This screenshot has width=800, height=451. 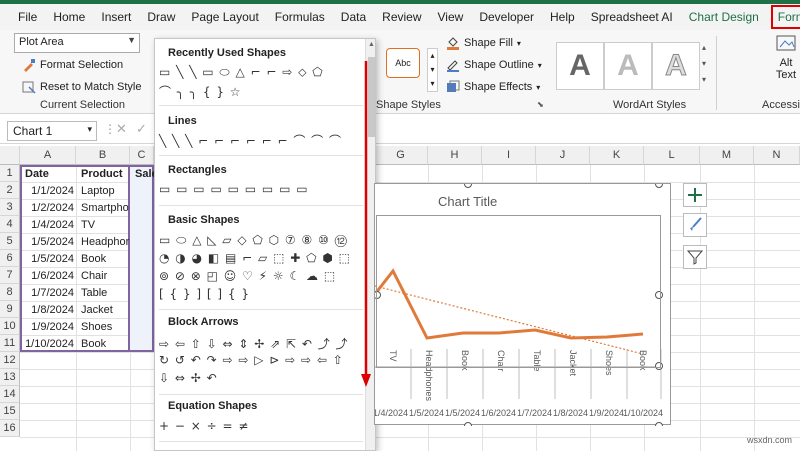 I want to click on confirm-icon: ✓, so click(x=141, y=129).